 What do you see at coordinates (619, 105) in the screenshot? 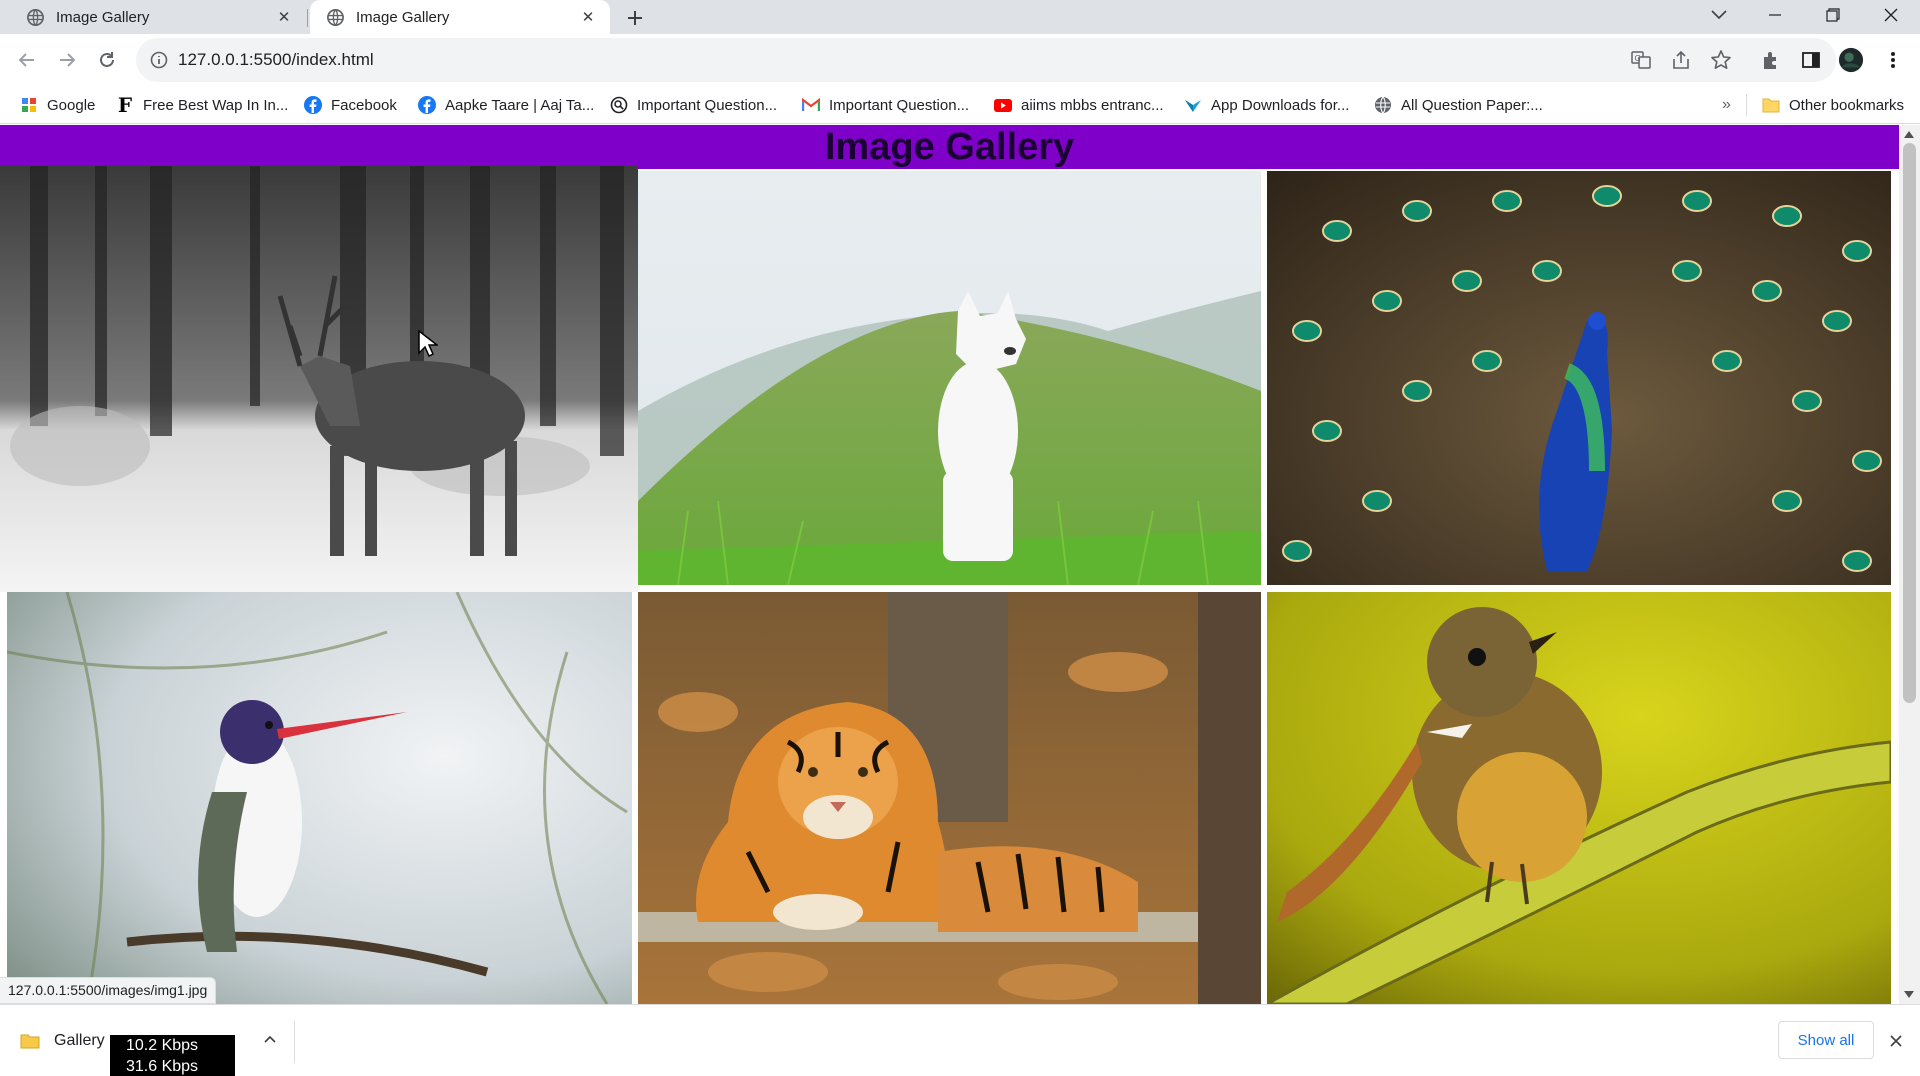
I see `search-site-icon` at bounding box center [619, 105].